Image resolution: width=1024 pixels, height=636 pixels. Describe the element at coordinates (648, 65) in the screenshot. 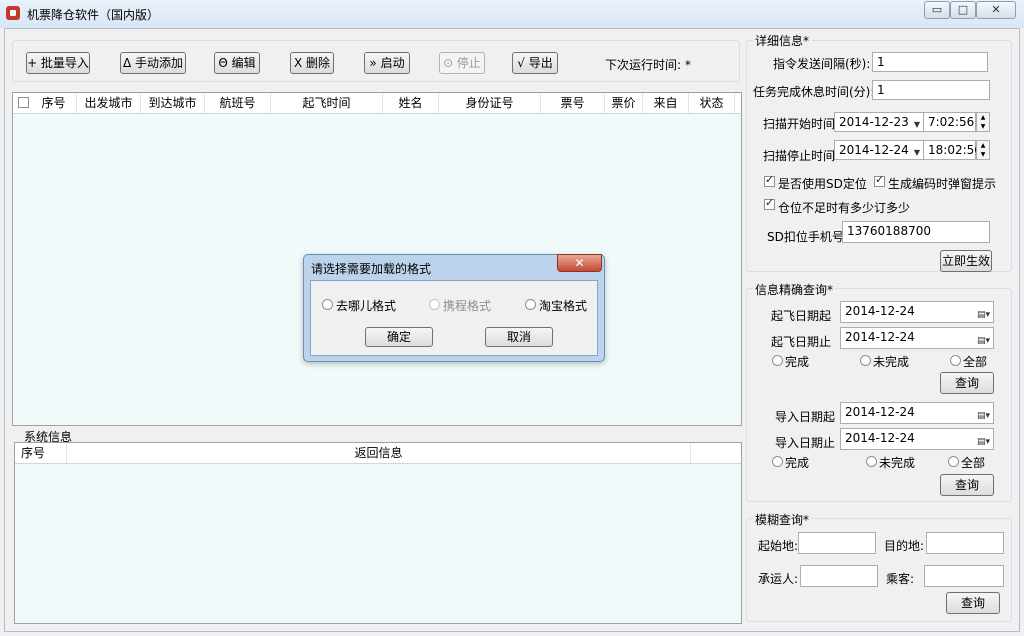

I see `next-run-label: 下次运行时间: *` at that location.